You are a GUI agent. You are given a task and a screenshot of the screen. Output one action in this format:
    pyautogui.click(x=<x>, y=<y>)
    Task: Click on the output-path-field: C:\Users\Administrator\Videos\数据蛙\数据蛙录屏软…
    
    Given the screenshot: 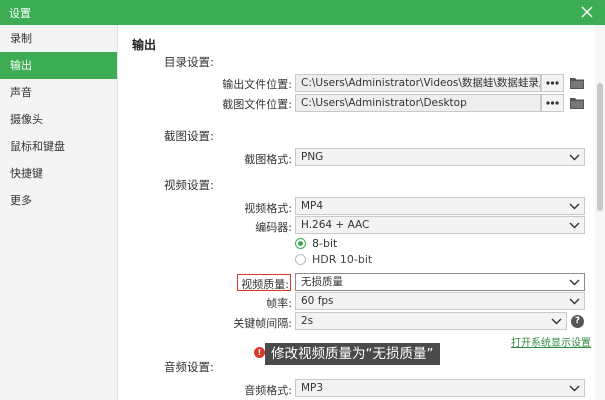 What is the action you would take?
    pyautogui.click(x=418, y=83)
    